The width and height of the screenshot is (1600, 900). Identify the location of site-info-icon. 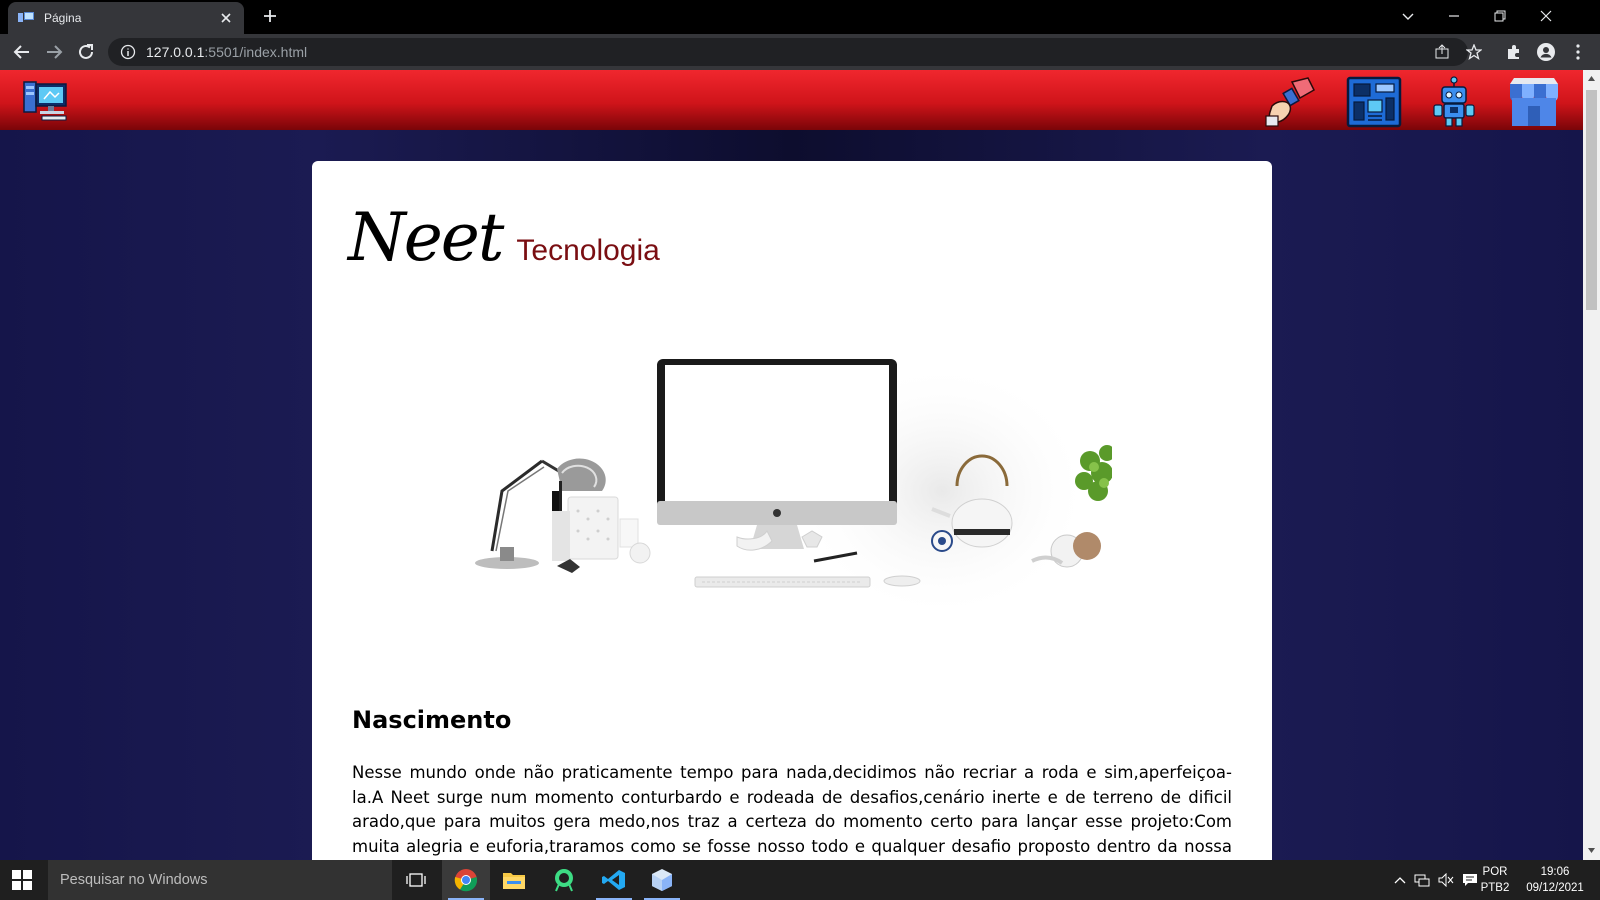
(128, 52).